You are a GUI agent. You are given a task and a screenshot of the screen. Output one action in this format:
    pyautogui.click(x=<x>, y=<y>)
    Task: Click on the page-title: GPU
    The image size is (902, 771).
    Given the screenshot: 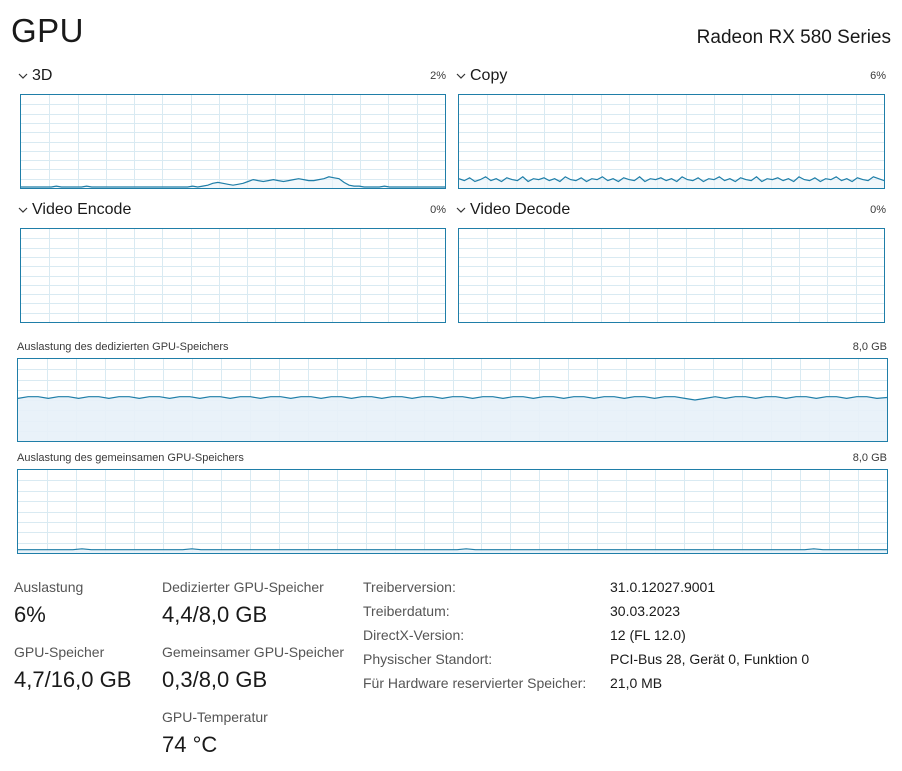 What is the action you would take?
    pyautogui.click(x=48, y=30)
    